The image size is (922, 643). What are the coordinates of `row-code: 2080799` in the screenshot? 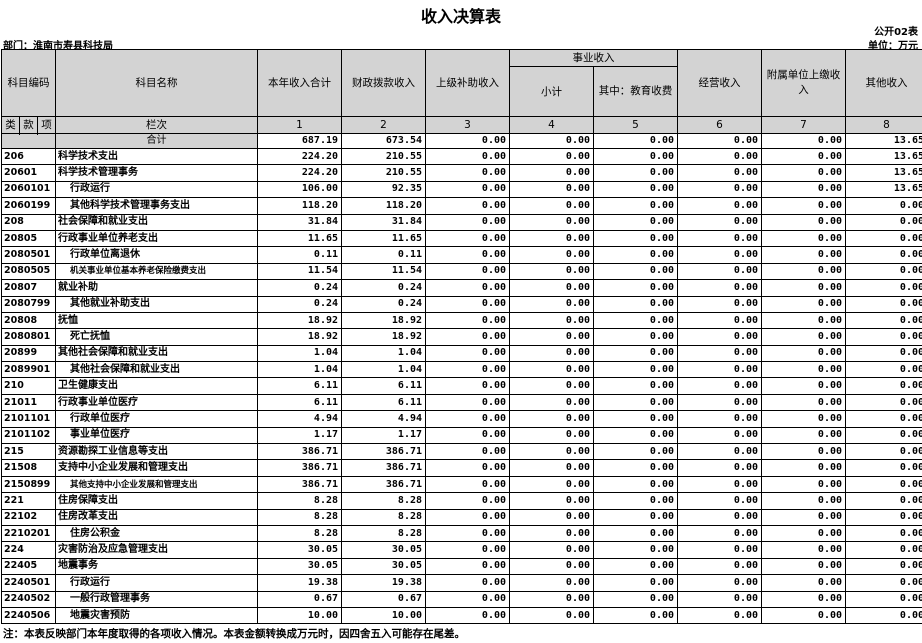 It's located at (28, 304).